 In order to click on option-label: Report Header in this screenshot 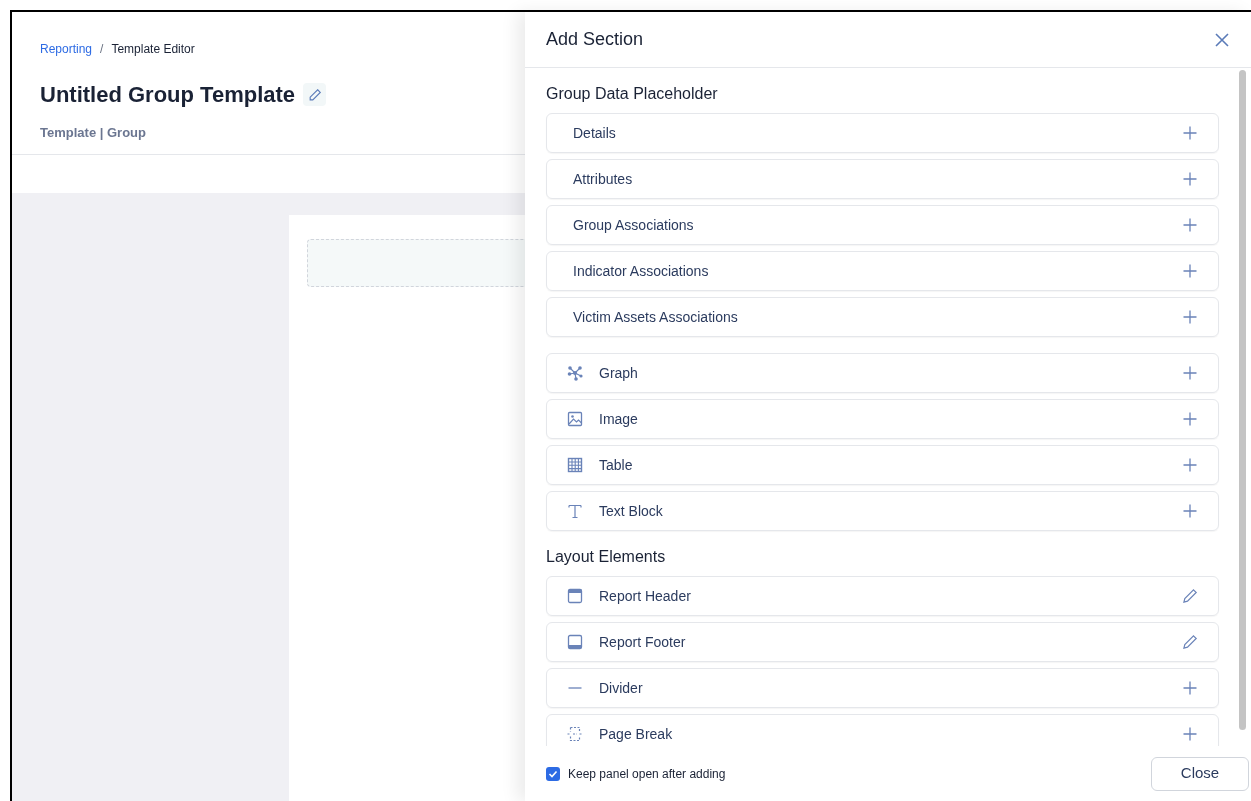, I will do `click(645, 596)`.